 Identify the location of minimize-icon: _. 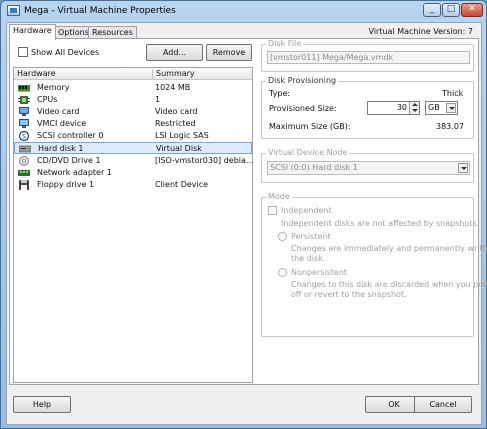
(432, 9).